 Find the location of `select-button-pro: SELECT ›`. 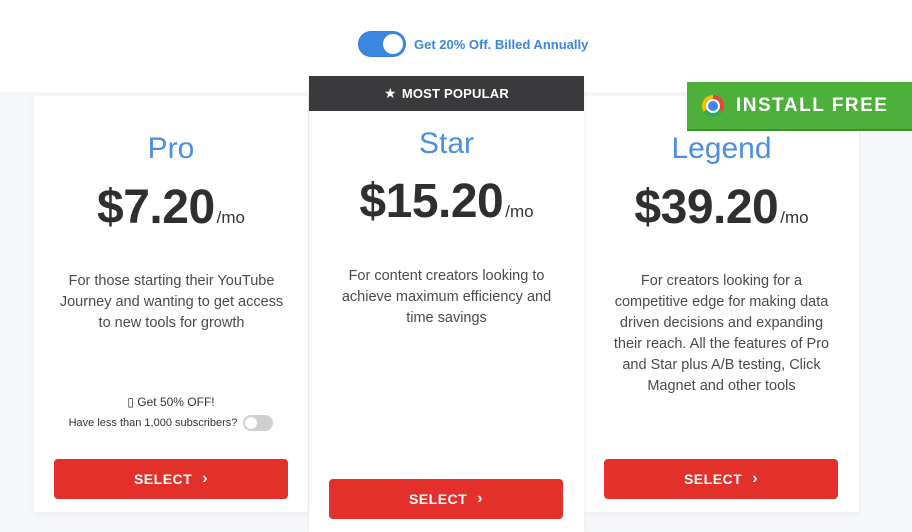

select-button-pro: SELECT › is located at coordinates (171, 479).